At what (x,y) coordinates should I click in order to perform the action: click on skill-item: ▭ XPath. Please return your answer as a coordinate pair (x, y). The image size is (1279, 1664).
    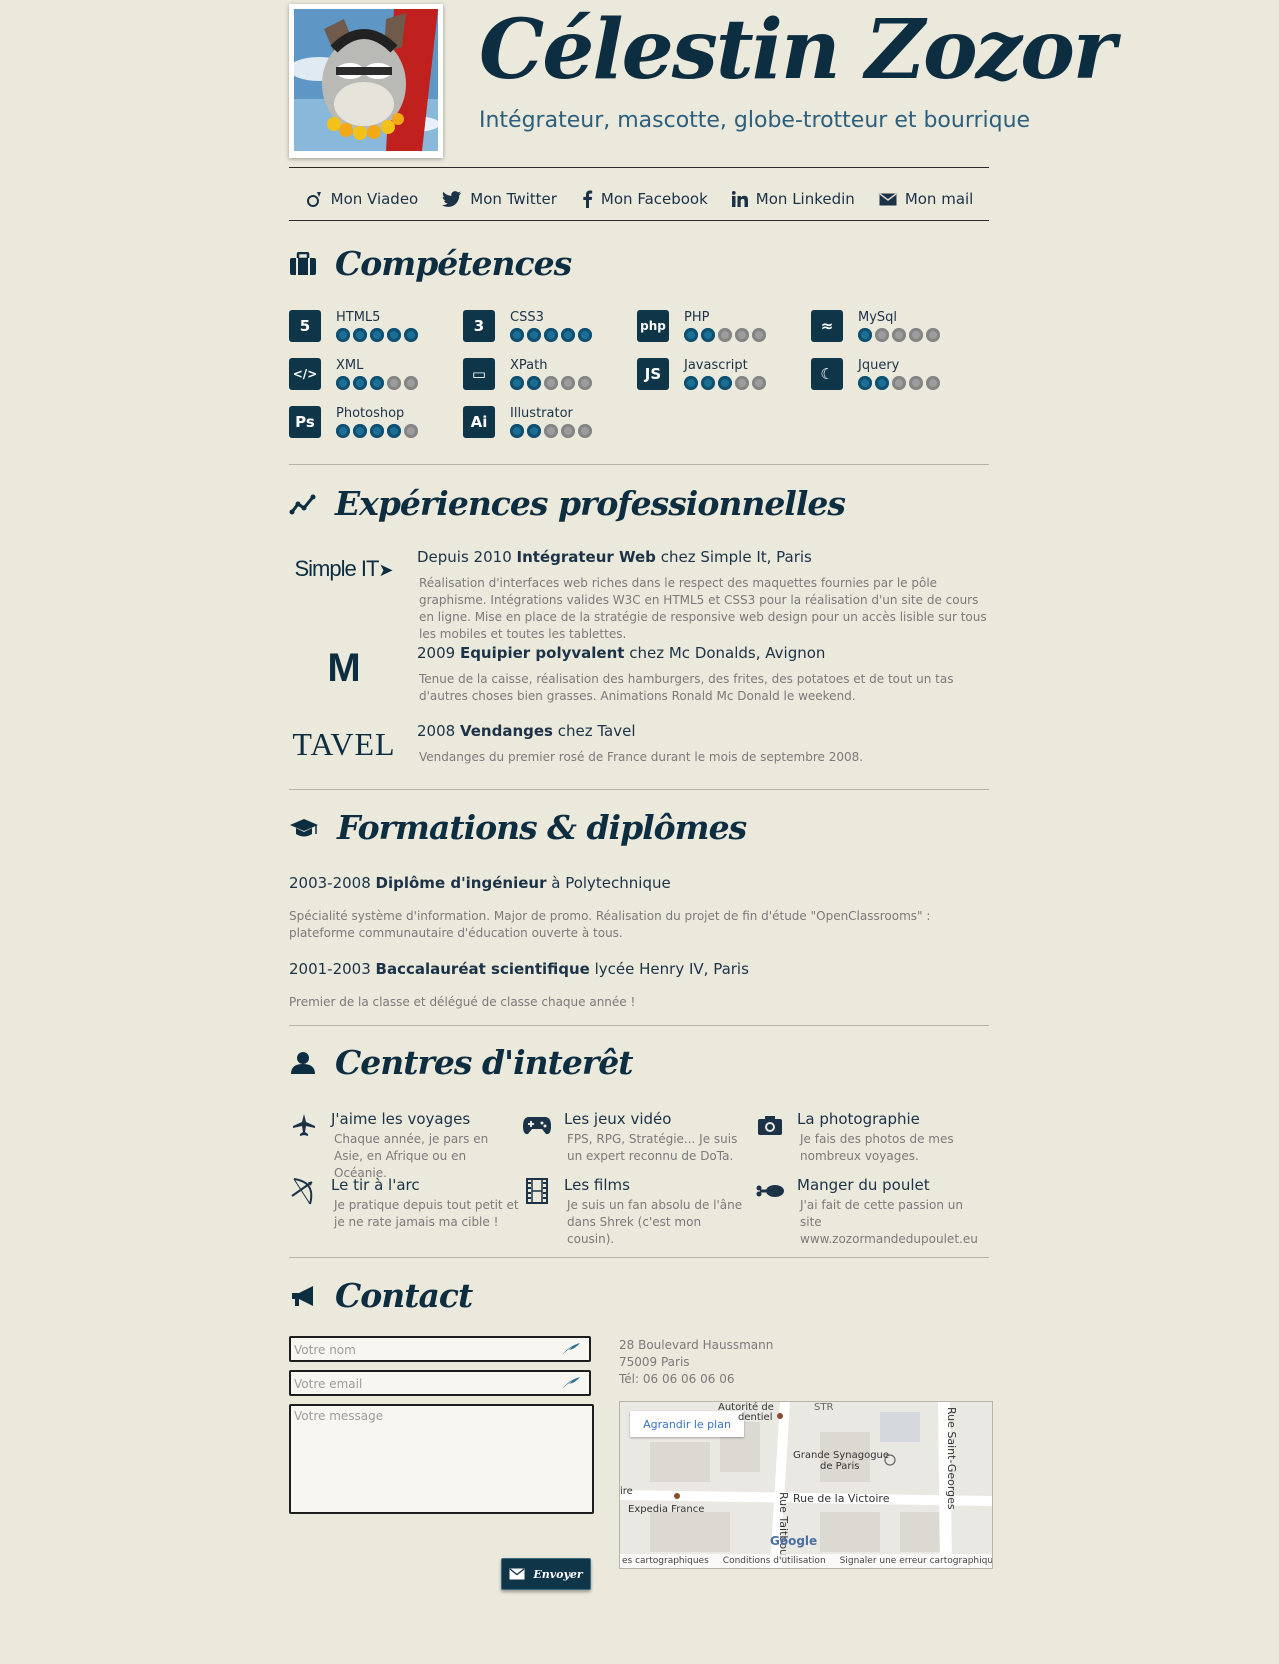
    Looking at the image, I should click on (548, 375).